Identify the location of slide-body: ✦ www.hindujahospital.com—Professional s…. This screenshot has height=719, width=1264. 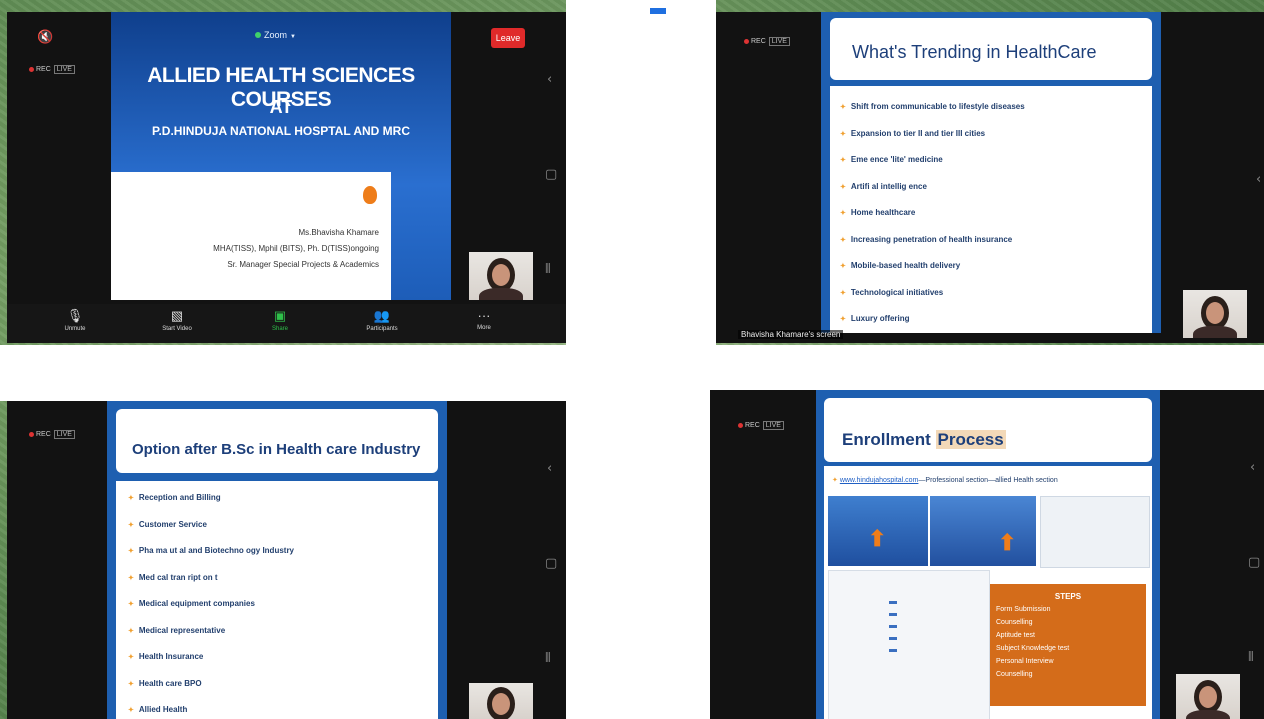
(988, 592).